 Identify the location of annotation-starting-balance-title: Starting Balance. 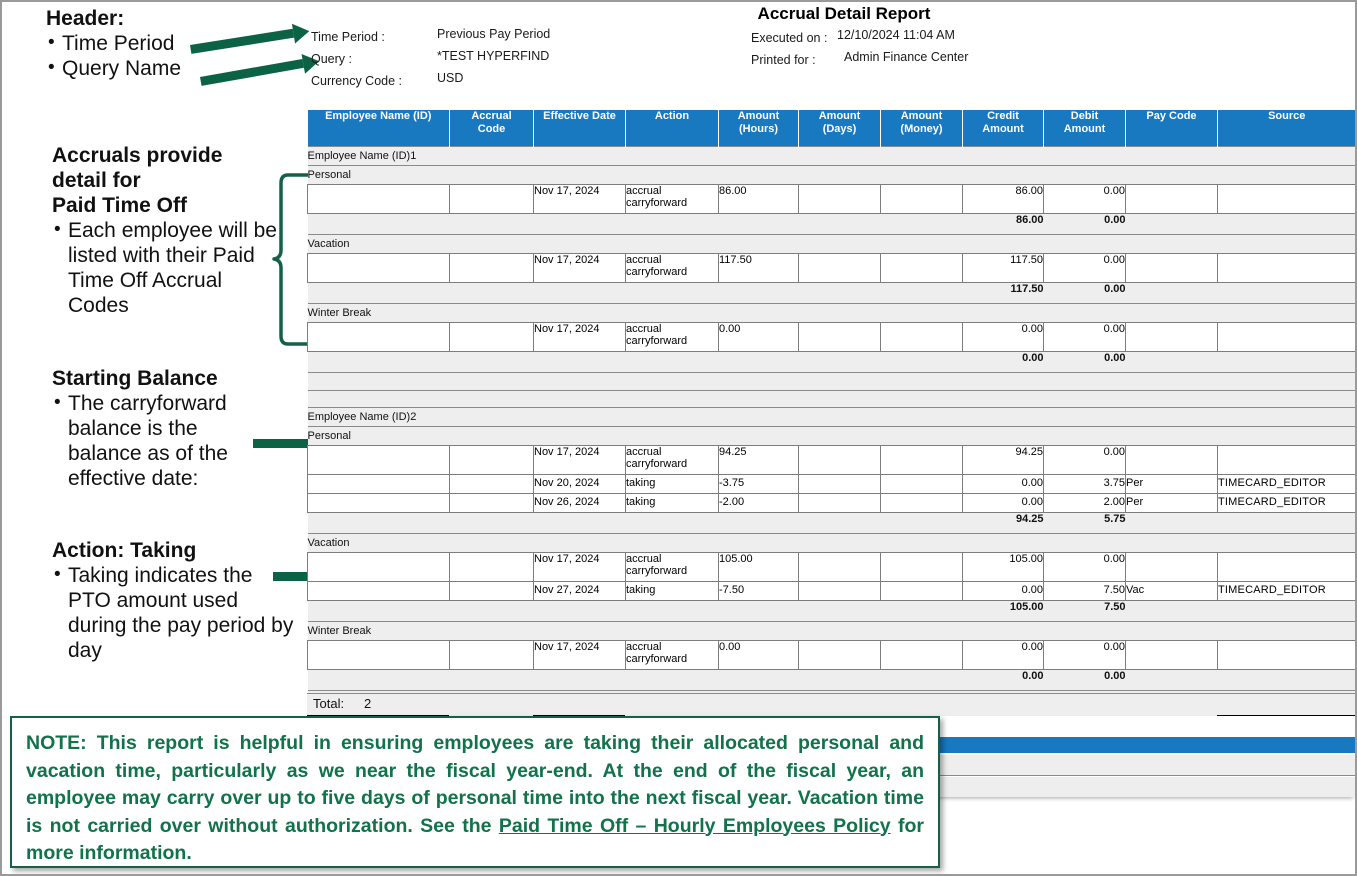
(135, 378).